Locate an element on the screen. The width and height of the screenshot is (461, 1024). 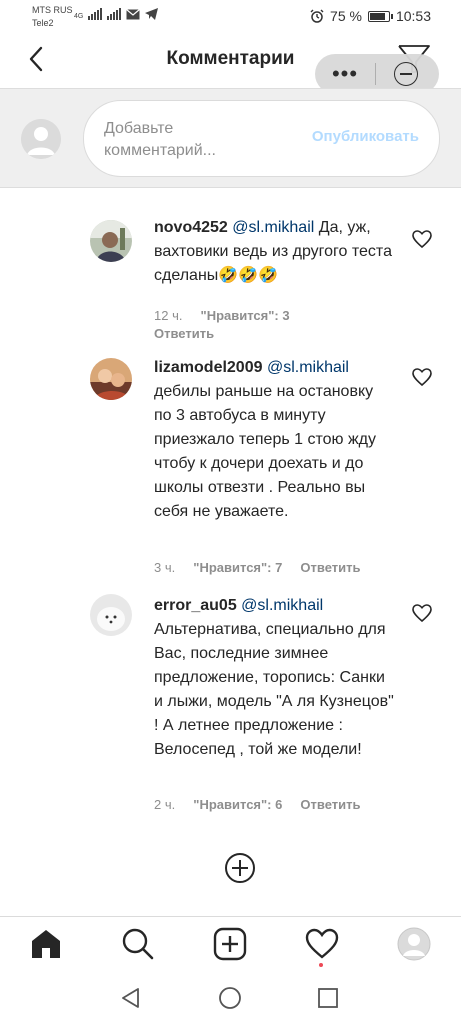
comment-time: 2 ч. is located at coordinates (165, 804).